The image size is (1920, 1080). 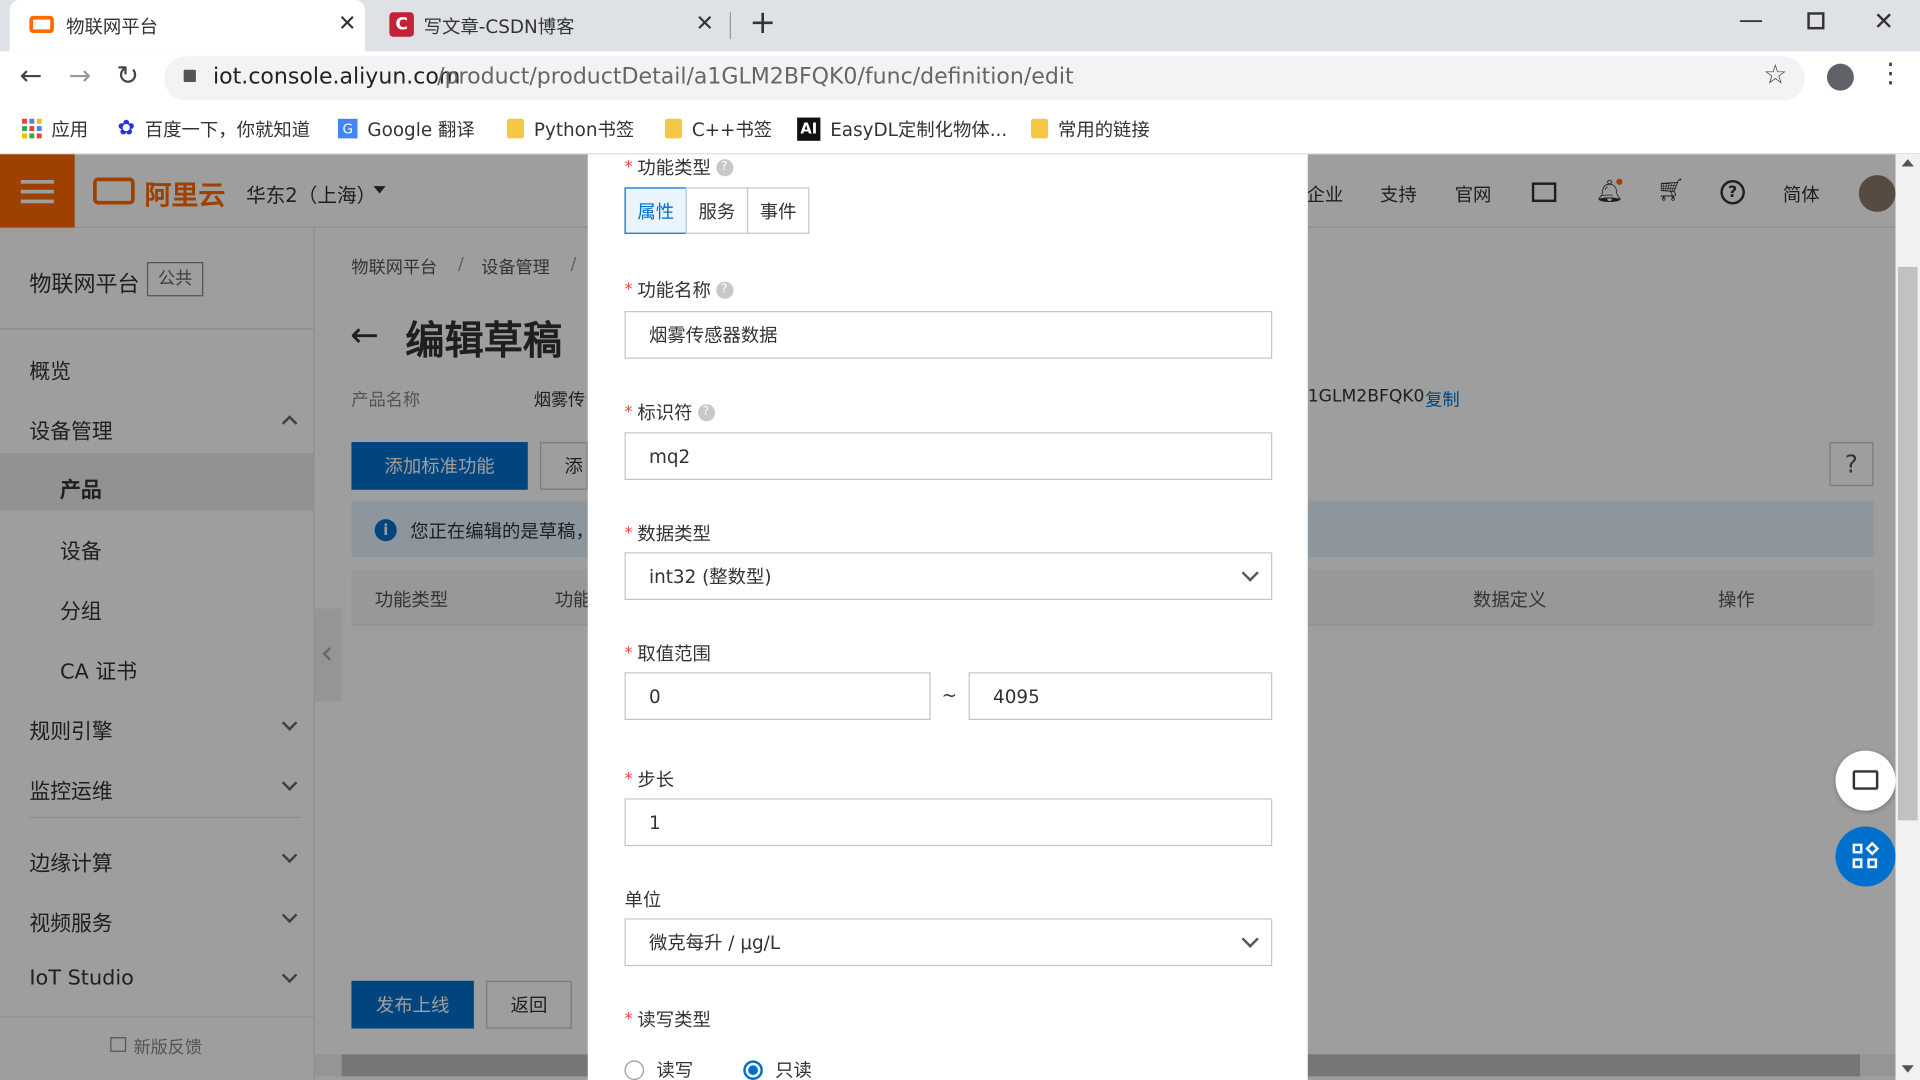 What do you see at coordinates (714, 942) in the screenshot?
I see `unit-value: 微克每升 / μg/L` at bounding box center [714, 942].